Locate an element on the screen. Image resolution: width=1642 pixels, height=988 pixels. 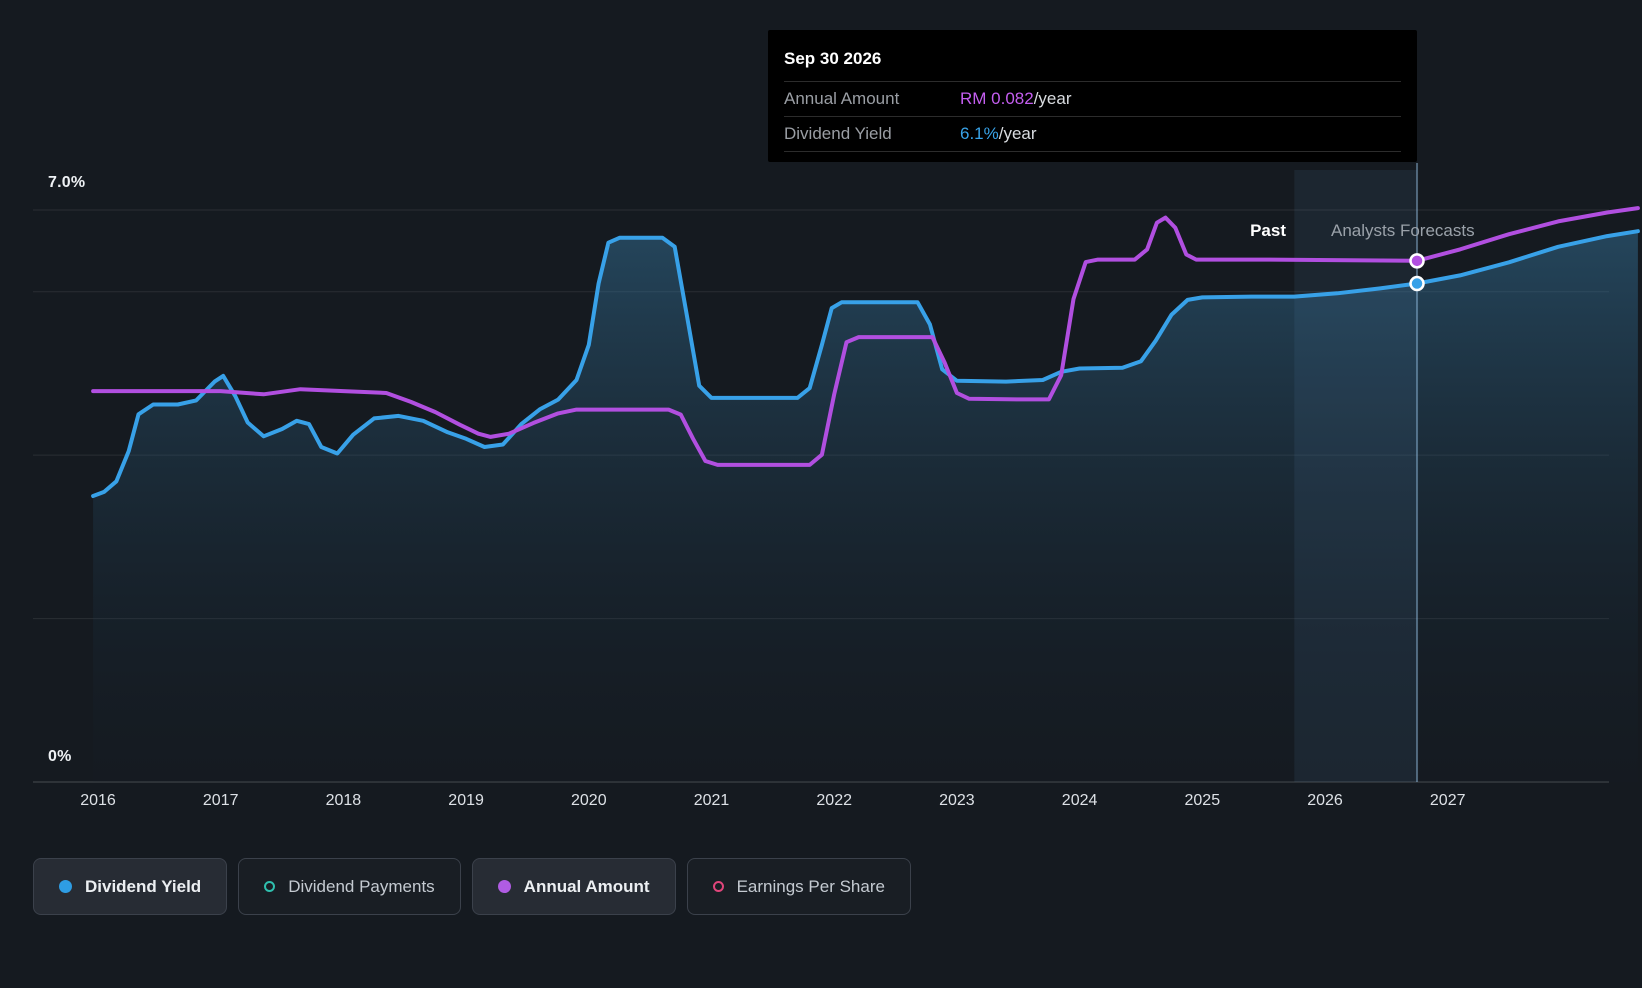
tooltip-amount-suffix: /year is located at coordinates (1052, 98).